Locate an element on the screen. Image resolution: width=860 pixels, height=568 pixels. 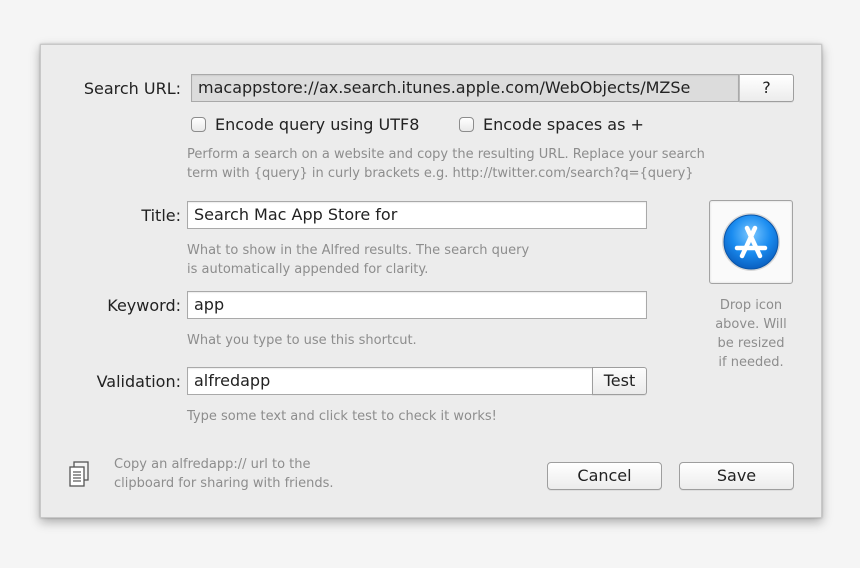
drop-hint-line2: above. Will is located at coordinates (751, 324).